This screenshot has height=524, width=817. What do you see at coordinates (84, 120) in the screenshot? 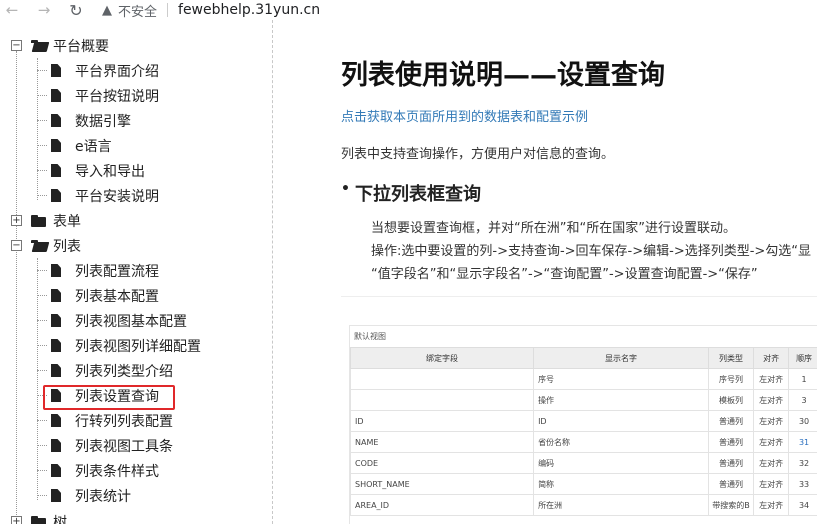
I see `tree-item: 数据引擎` at bounding box center [84, 120].